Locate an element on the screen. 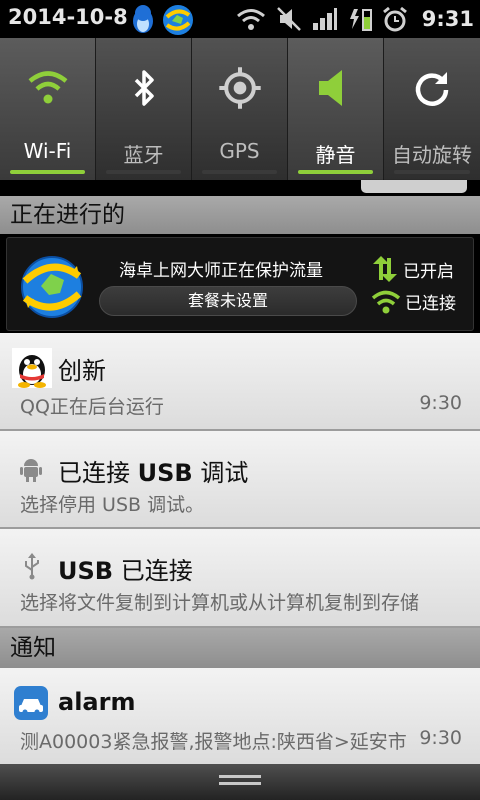 The width and height of the screenshot is (480, 800). panel-handle-tab is located at coordinates (414, 186).